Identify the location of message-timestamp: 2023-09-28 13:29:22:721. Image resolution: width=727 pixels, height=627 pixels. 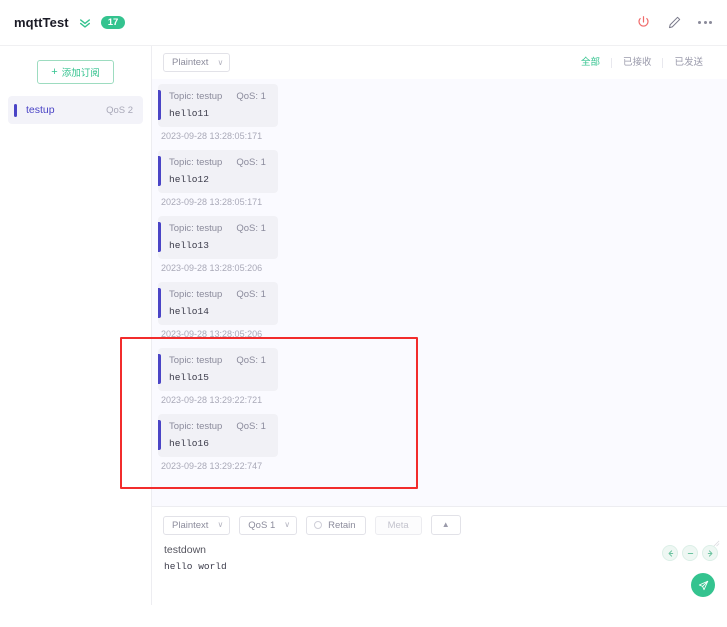
(212, 400).